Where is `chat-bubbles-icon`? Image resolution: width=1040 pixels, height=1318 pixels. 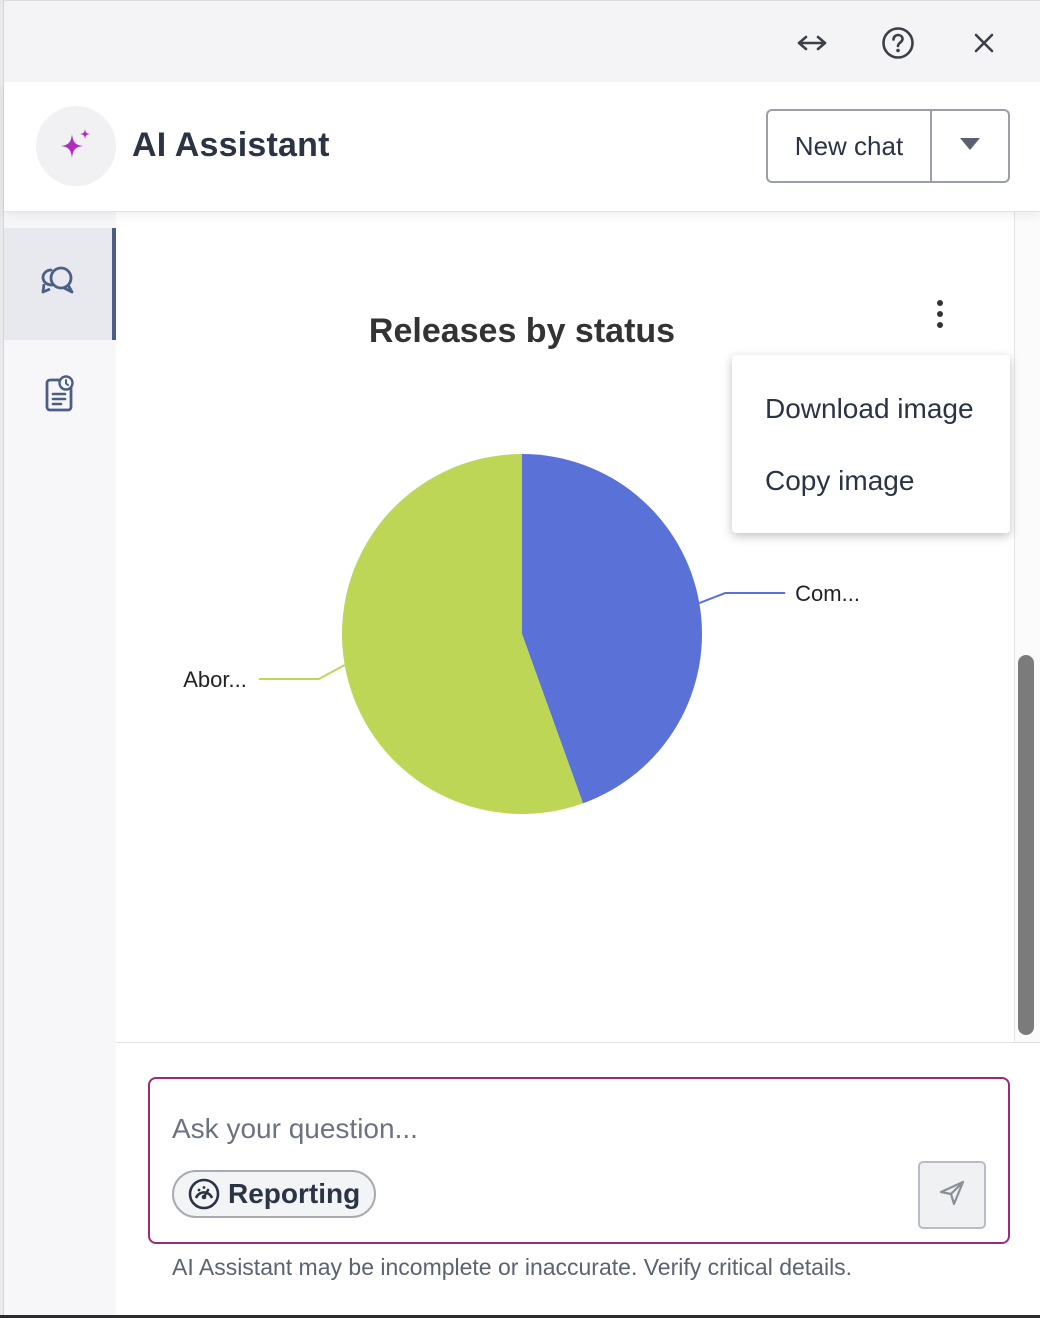 chat-bubbles-icon is located at coordinates (58, 284).